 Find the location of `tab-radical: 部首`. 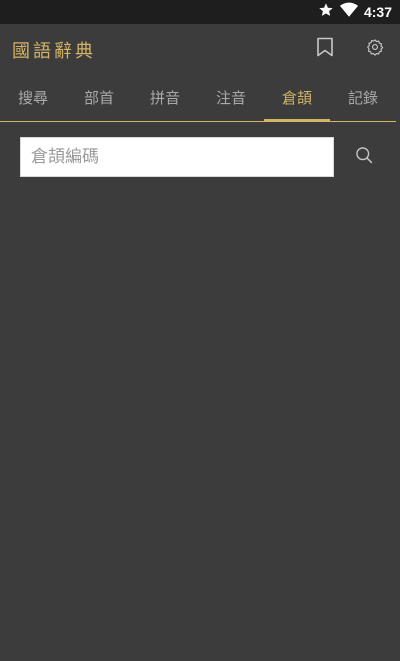

tab-radical: 部首 is located at coordinates (99, 97).